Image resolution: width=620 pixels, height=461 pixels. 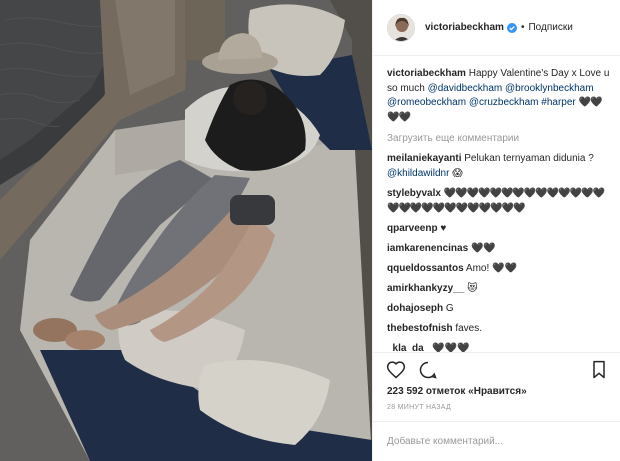 What do you see at coordinates (498, 328) in the screenshot?
I see `comment: thebestofnish faves.` at bounding box center [498, 328].